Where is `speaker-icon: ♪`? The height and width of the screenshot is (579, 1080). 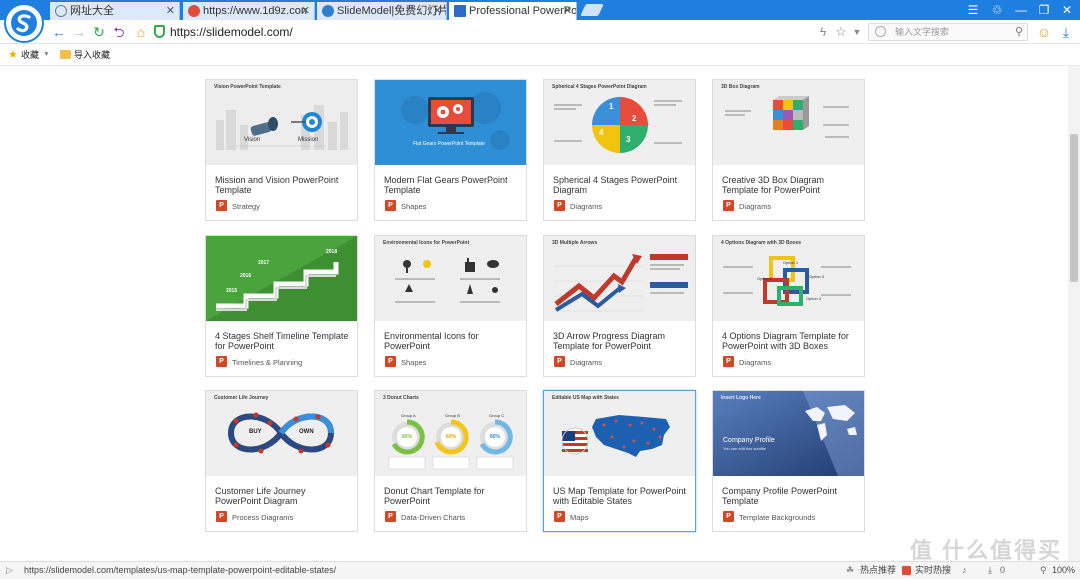
speaker-icon: ♪ is located at coordinates (964, 570).